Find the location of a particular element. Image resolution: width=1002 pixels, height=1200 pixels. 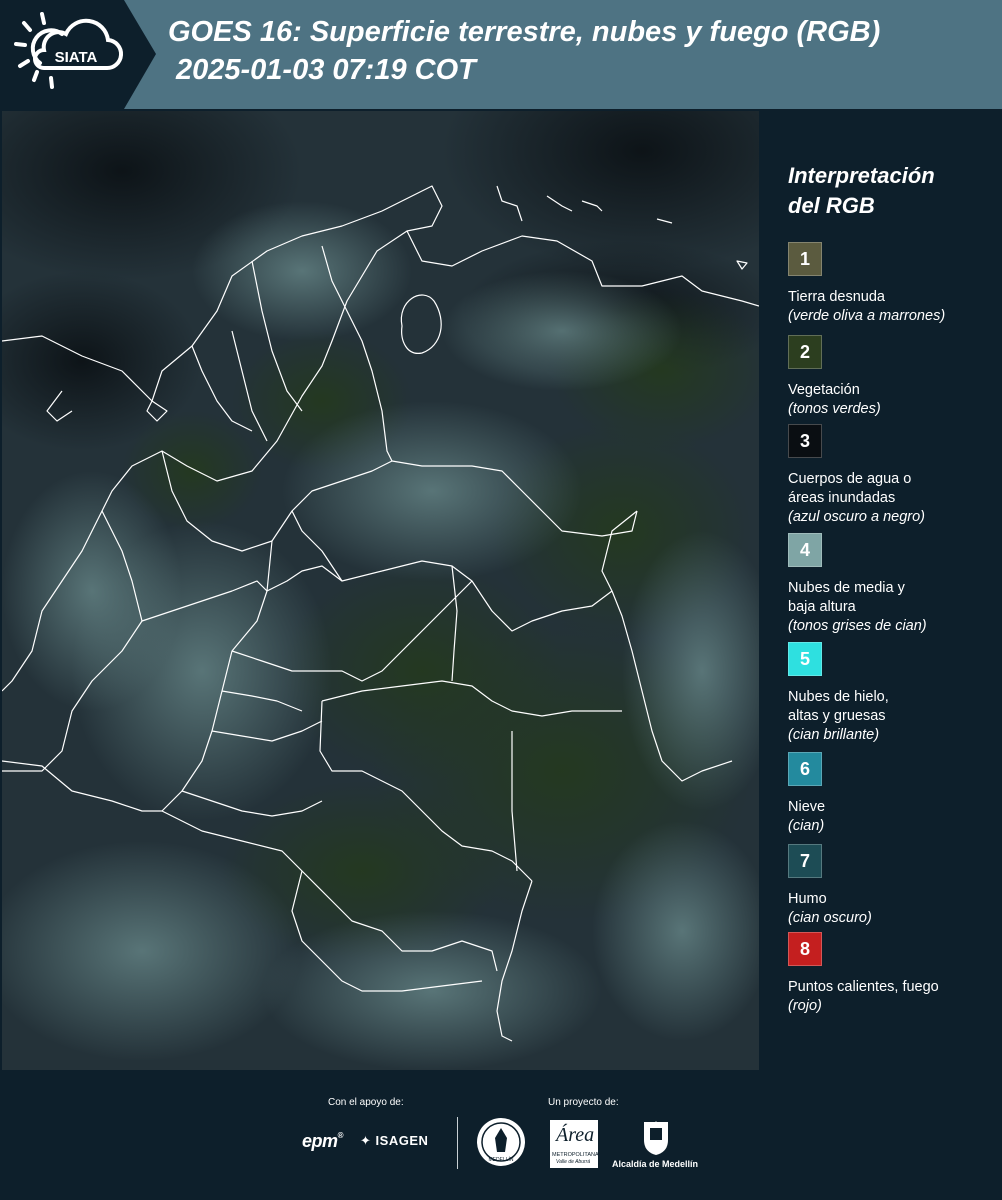

siata-logo-icon: SIATA is located at coordinates (69, 50).